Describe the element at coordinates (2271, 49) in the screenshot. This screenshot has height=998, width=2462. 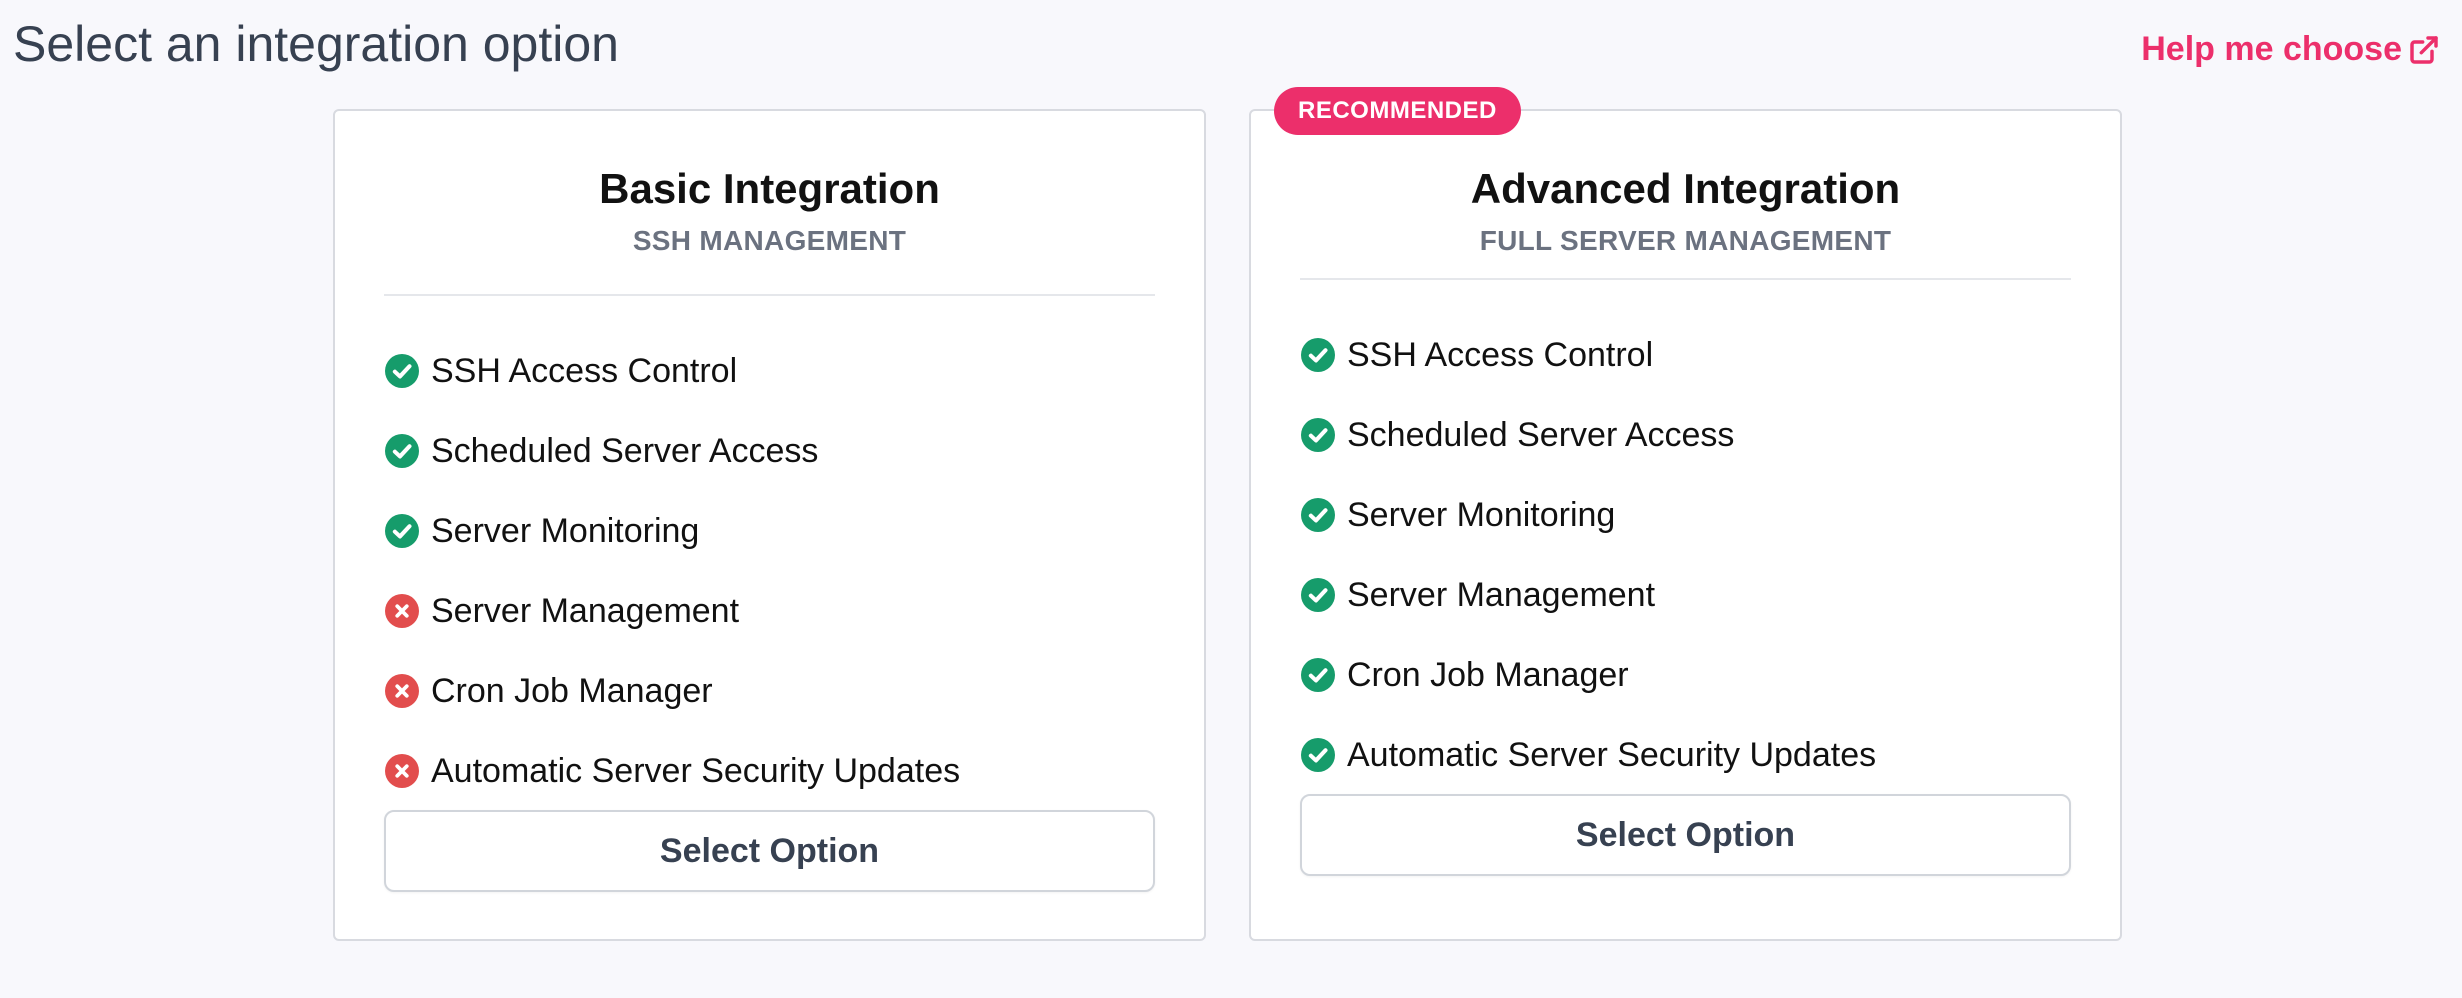
I see `help-link-label: Help me choose` at that location.